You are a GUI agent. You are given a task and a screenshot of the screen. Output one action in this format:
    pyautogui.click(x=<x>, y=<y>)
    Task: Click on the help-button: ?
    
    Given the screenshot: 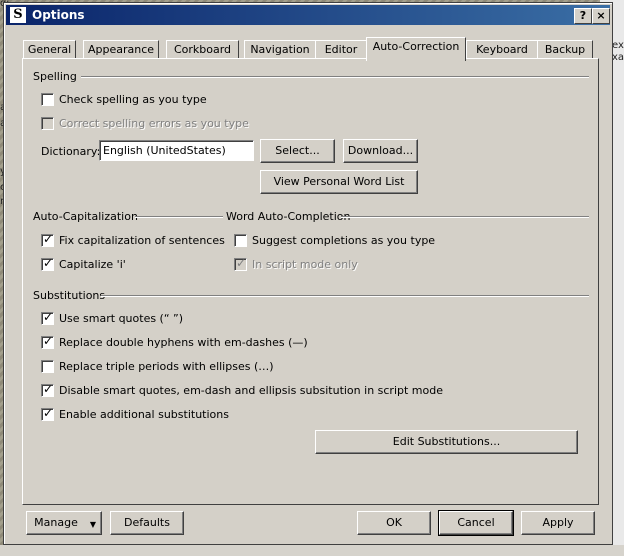 What is the action you would take?
    pyautogui.click(x=583, y=16)
    